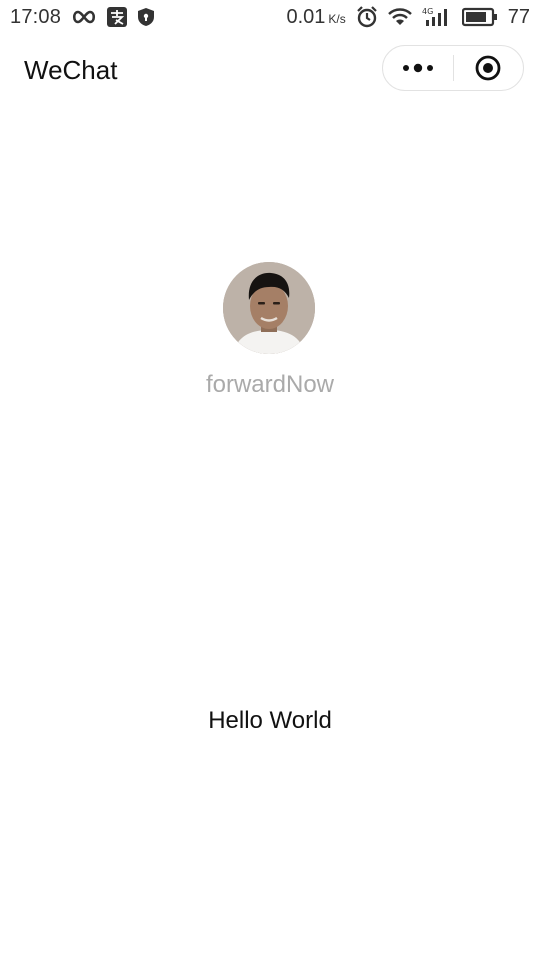  What do you see at coordinates (36, 16) in the screenshot?
I see `status-time: 17:08` at bounding box center [36, 16].